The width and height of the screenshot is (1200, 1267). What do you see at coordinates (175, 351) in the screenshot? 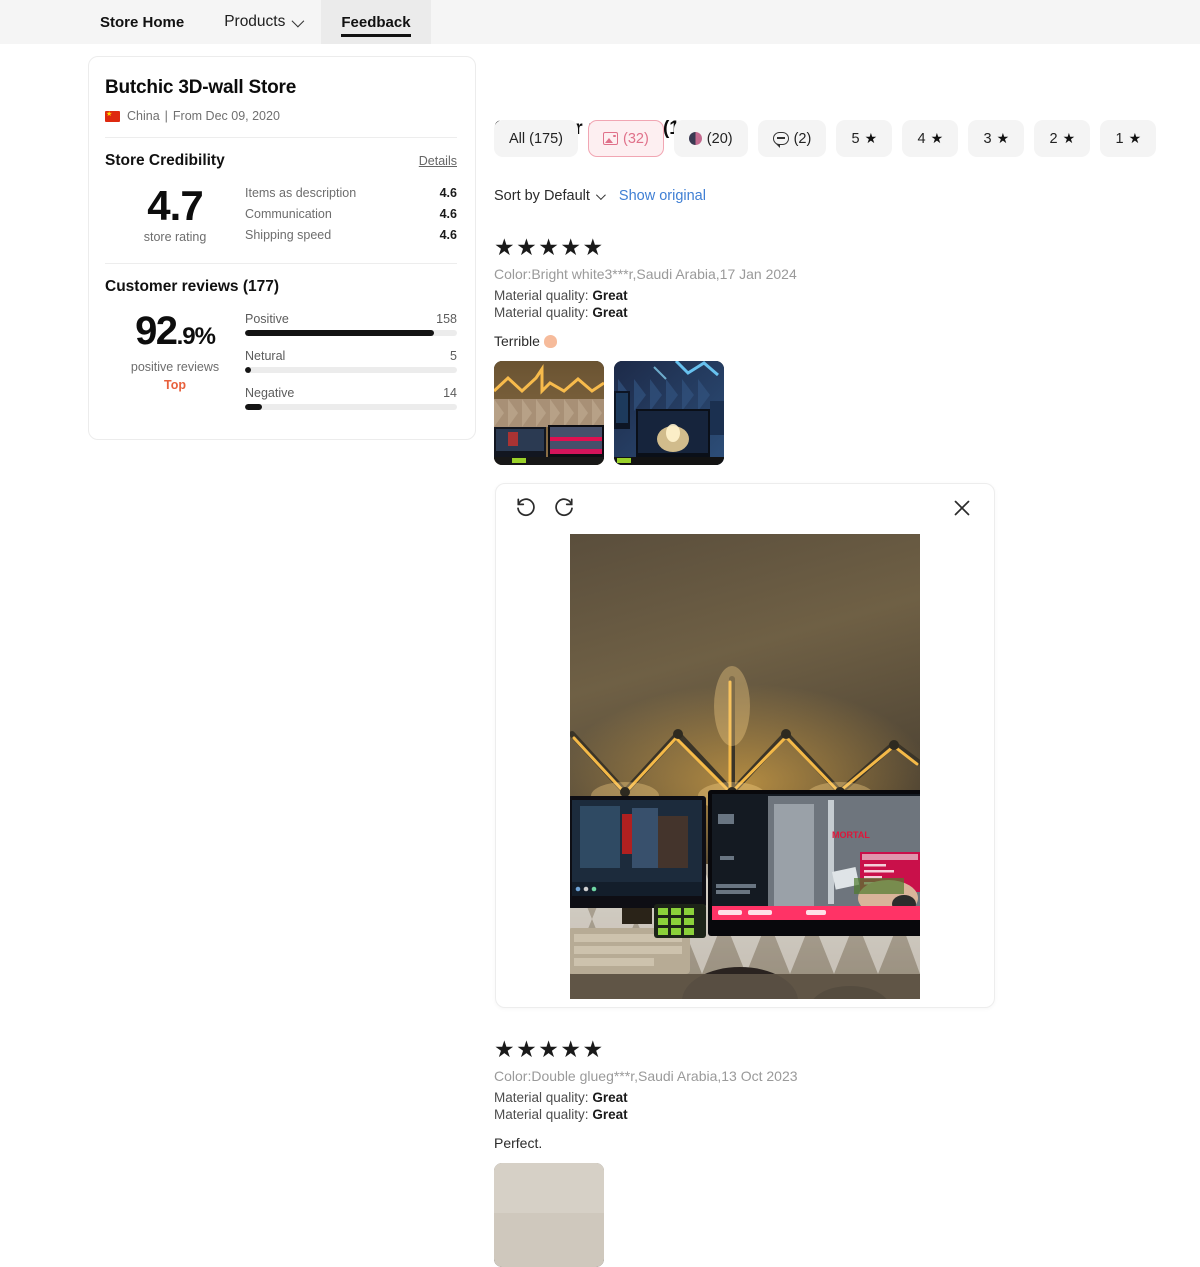
I see `positive-percent-block: 92.9% positive reviews Top` at bounding box center [175, 351].